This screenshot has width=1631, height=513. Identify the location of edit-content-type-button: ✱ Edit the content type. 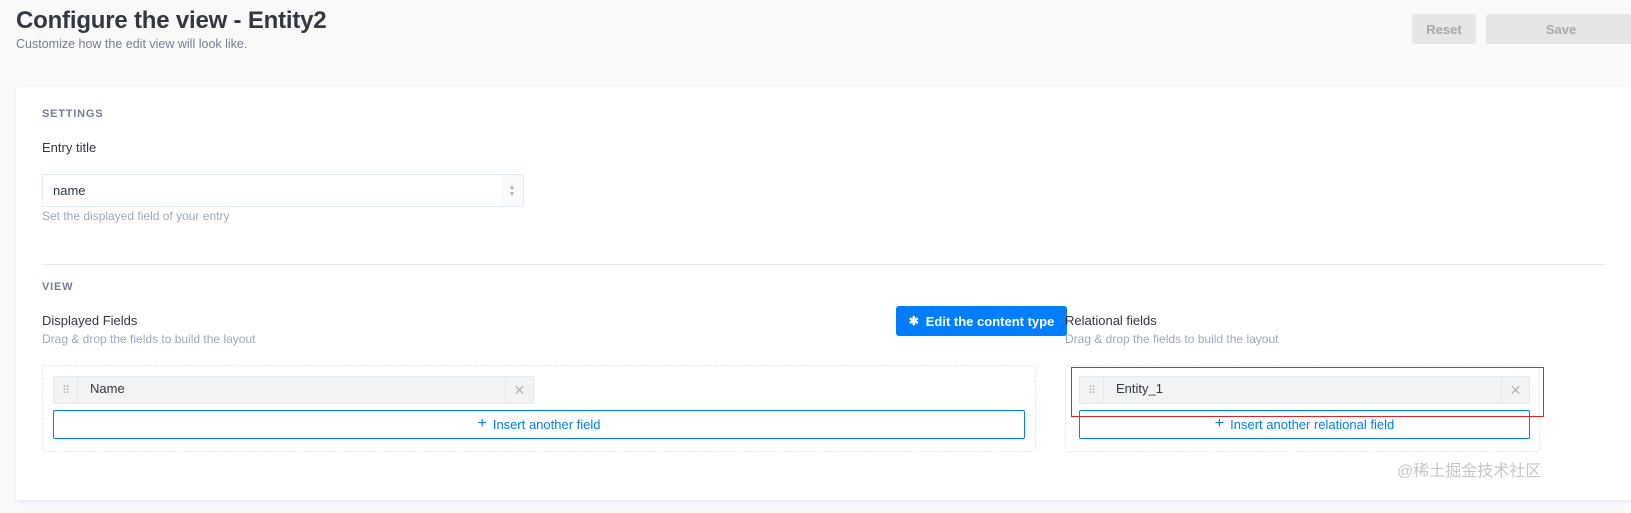
(981, 321).